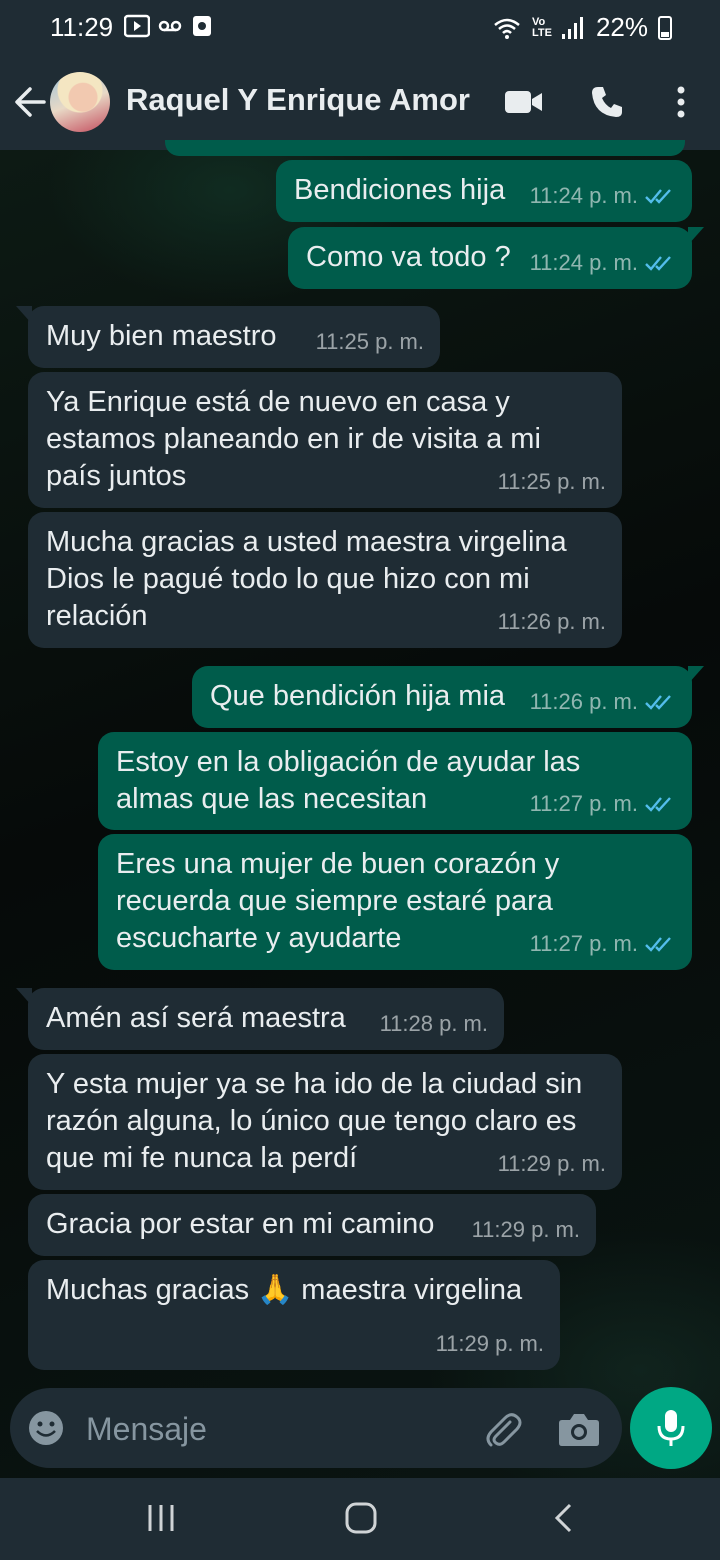  Describe the element at coordinates (80, 102) in the screenshot. I see `contact-avatar` at that location.